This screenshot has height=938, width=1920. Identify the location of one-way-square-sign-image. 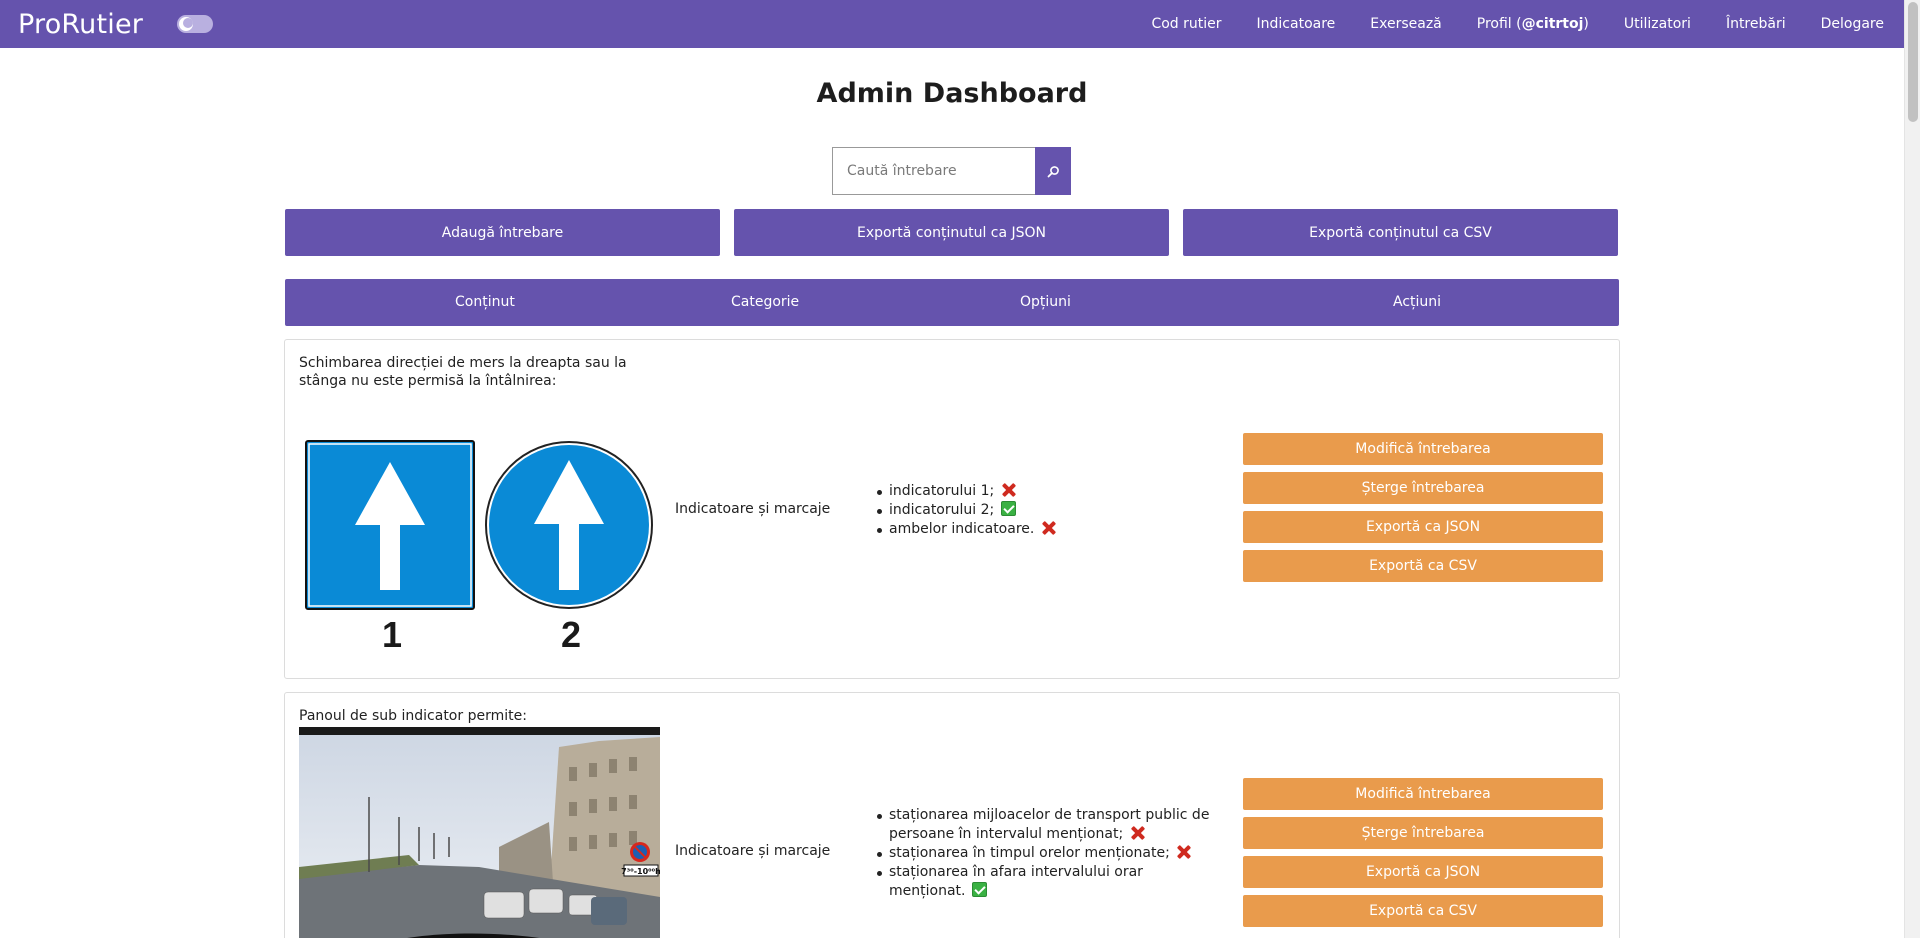
(390, 525).